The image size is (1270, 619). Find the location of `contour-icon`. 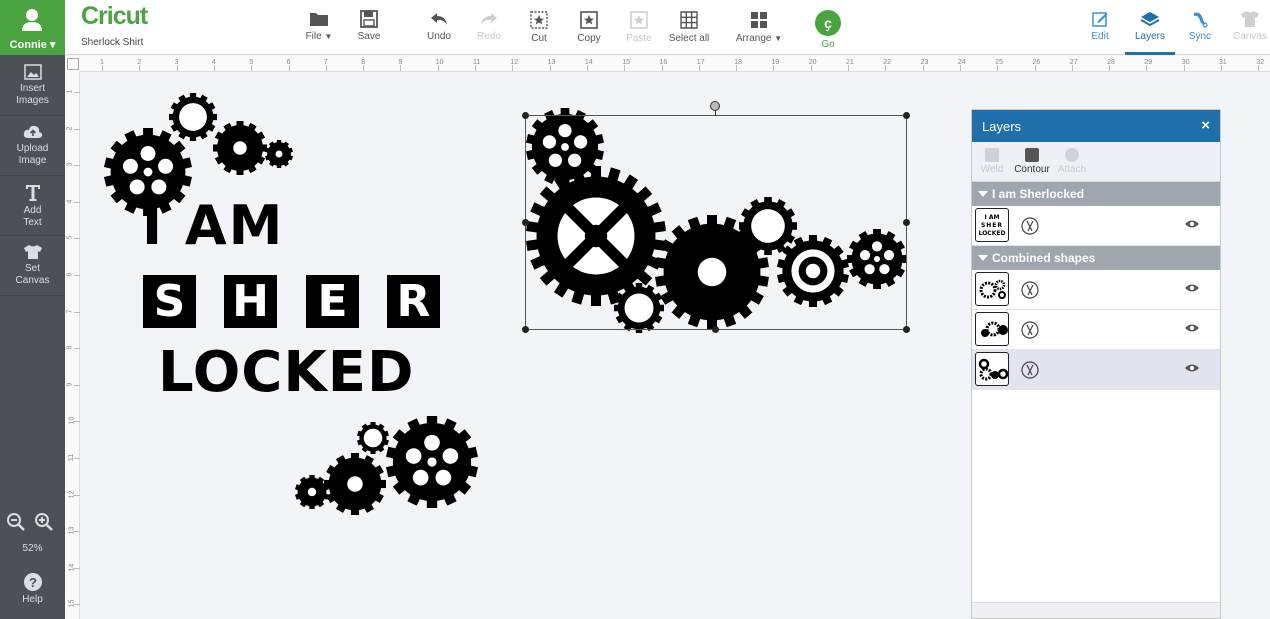

contour-icon is located at coordinates (1032, 155).